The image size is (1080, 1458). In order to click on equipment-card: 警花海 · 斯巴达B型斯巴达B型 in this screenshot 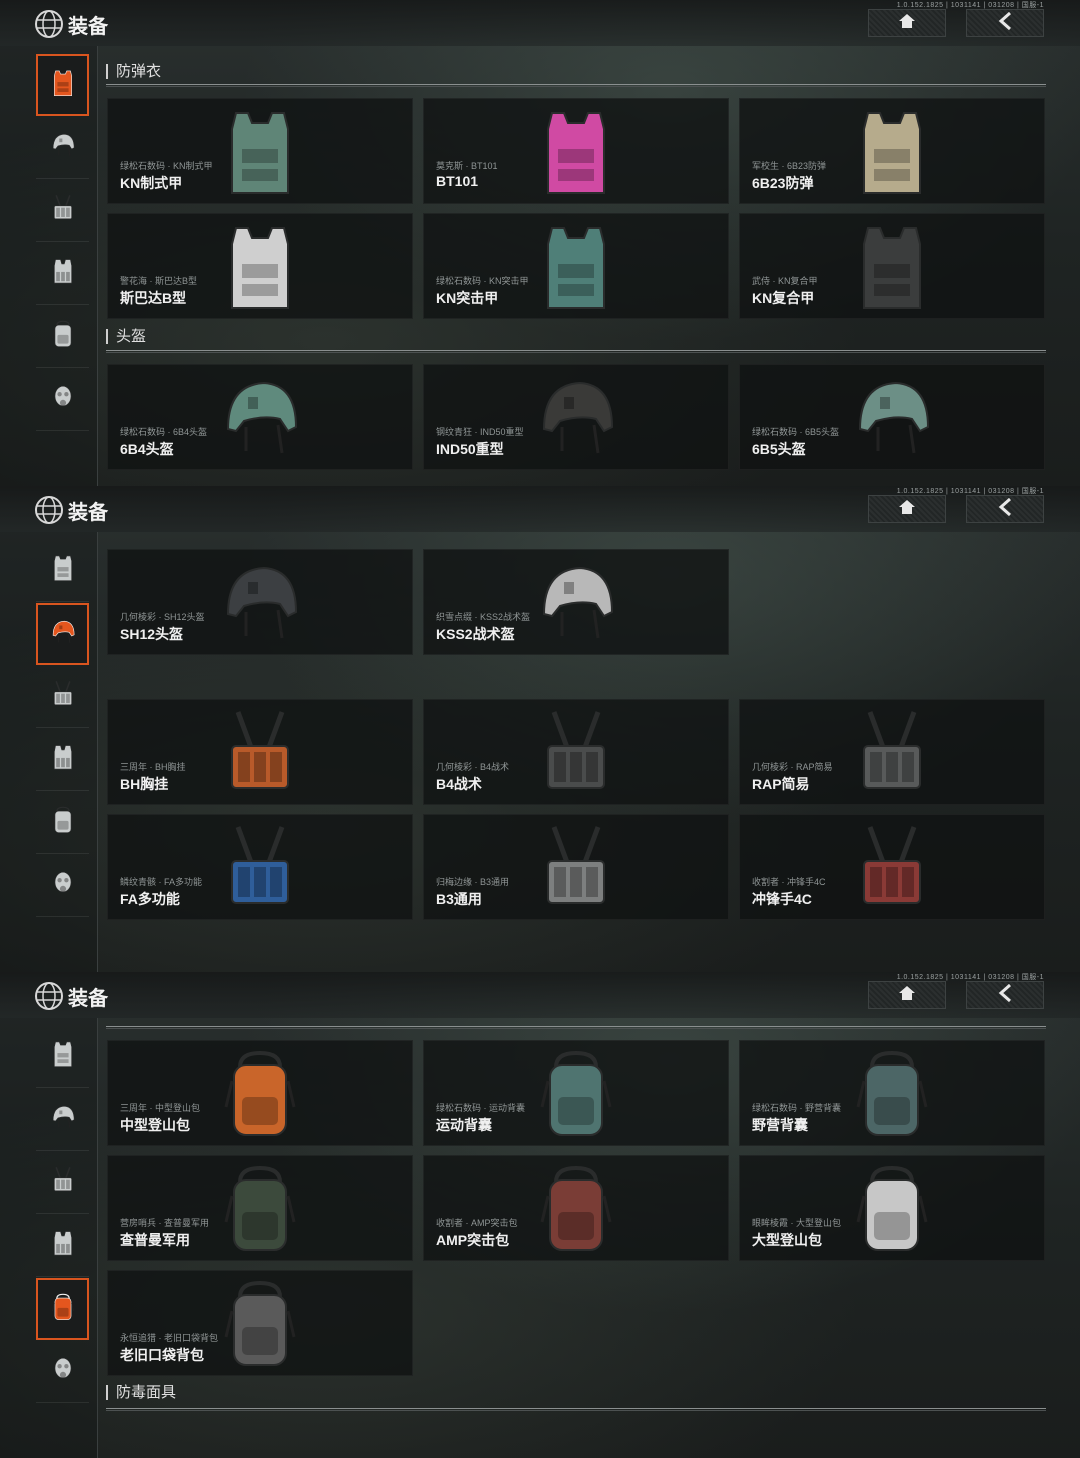, I will do `click(260, 266)`.